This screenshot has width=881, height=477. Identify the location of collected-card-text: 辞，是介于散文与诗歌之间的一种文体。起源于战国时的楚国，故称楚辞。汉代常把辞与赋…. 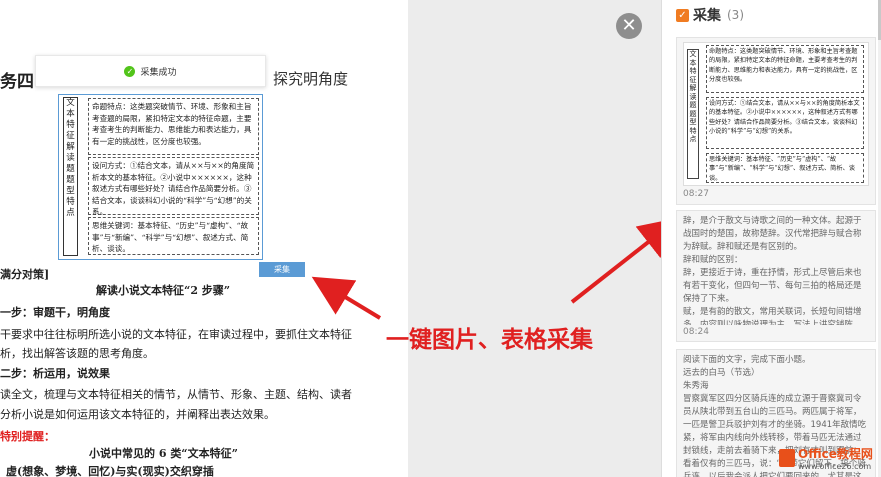
(776, 276).